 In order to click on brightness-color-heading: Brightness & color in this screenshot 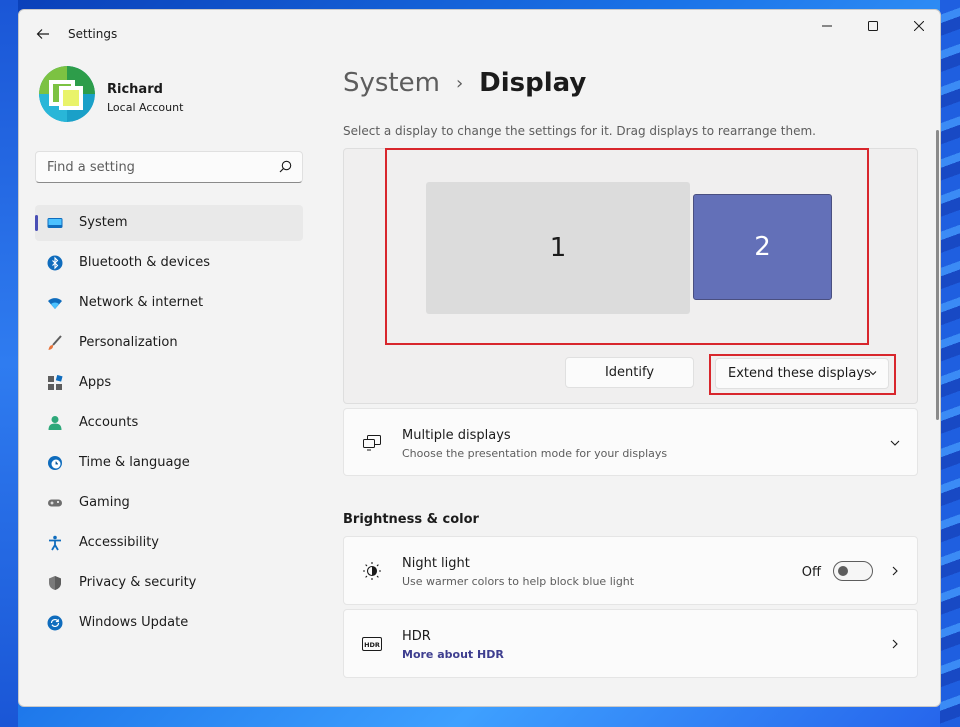, I will do `click(411, 519)`.